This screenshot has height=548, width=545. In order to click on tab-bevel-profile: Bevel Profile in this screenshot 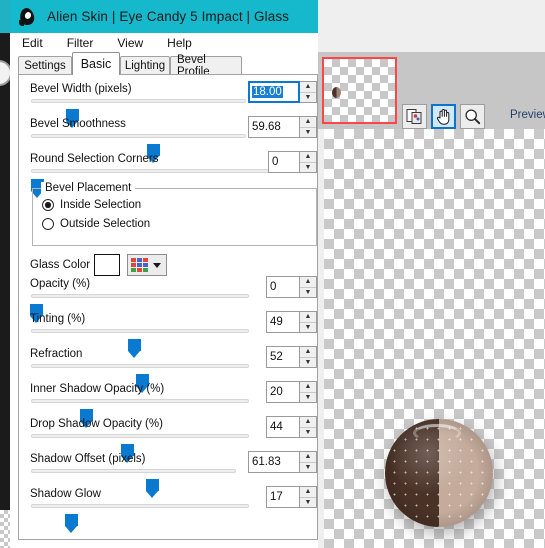, I will do `click(206, 66)`.